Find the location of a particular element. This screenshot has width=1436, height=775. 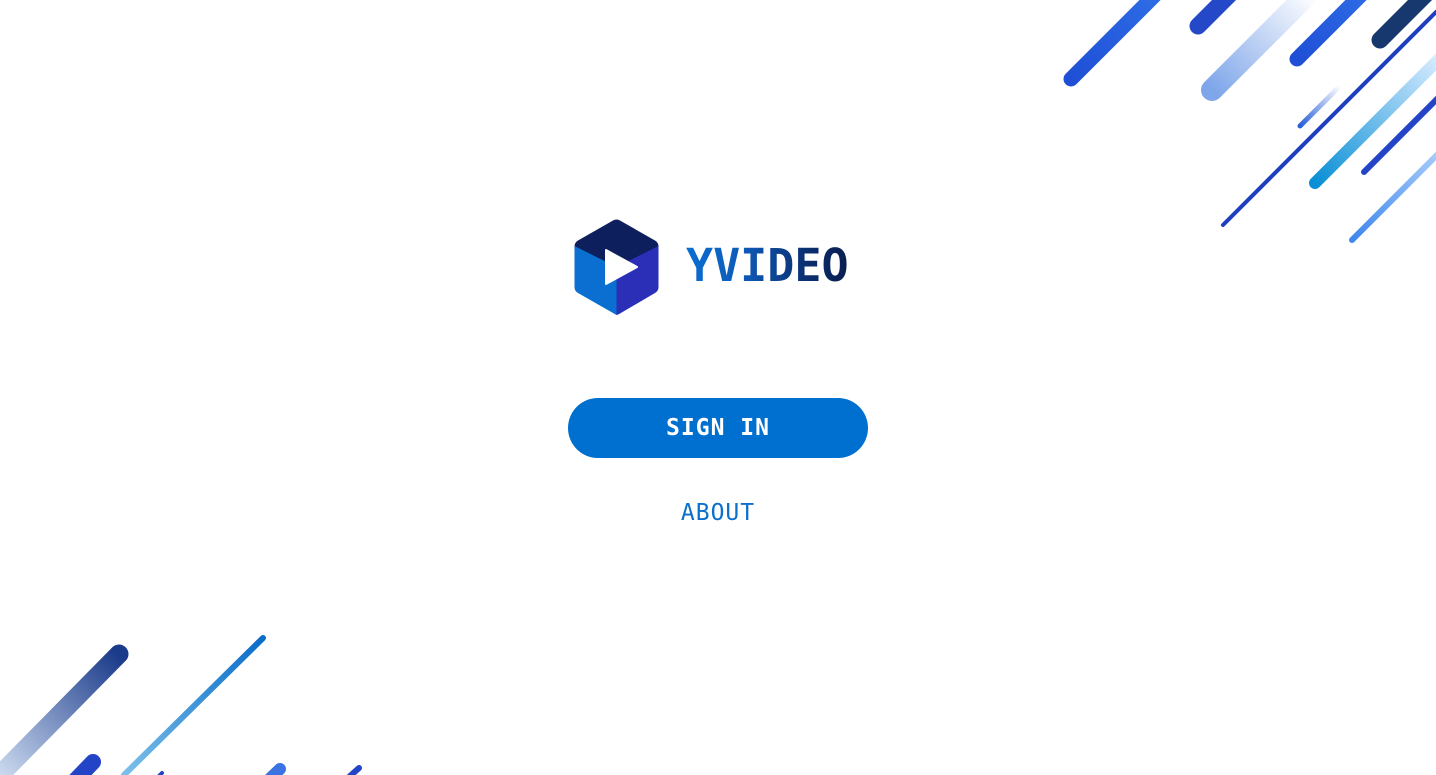

sign-in-button: SIGN IN is located at coordinates (718, 428).